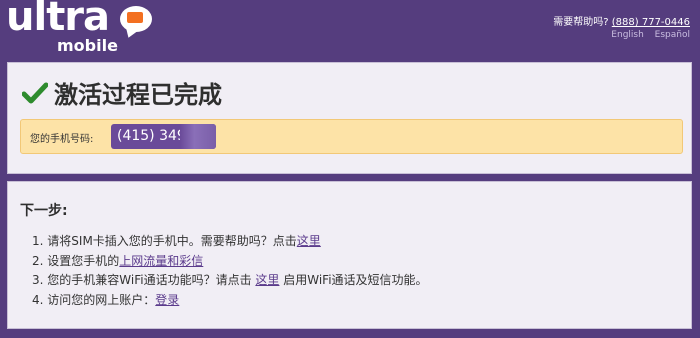  What do you see at coordinates (230, 301) in the screenshot?
I see `step-item: 4. 访问您的网上账户：登录` at bounding box center [230, 301].